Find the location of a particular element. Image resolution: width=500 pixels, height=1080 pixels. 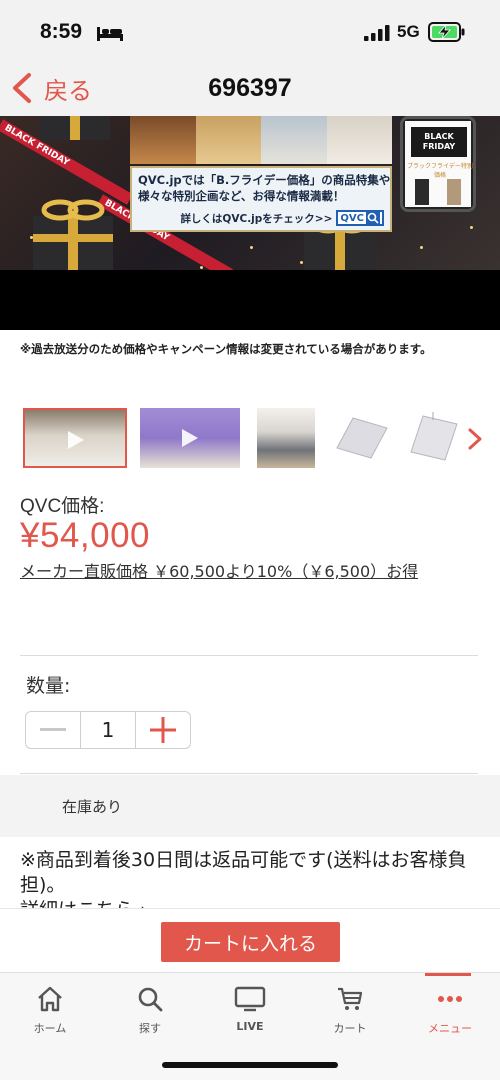

tab-live: LIVE is located at coordinates (250, 1009).